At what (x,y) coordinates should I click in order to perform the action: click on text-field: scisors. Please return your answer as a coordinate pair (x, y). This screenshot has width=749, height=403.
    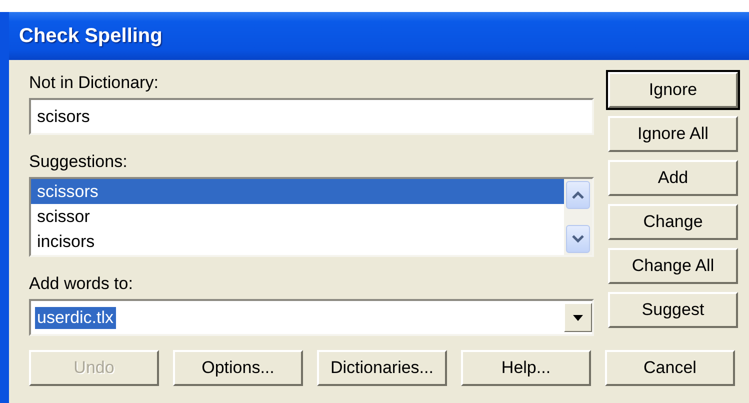
    Looking at the image, I should click on (311, 116).